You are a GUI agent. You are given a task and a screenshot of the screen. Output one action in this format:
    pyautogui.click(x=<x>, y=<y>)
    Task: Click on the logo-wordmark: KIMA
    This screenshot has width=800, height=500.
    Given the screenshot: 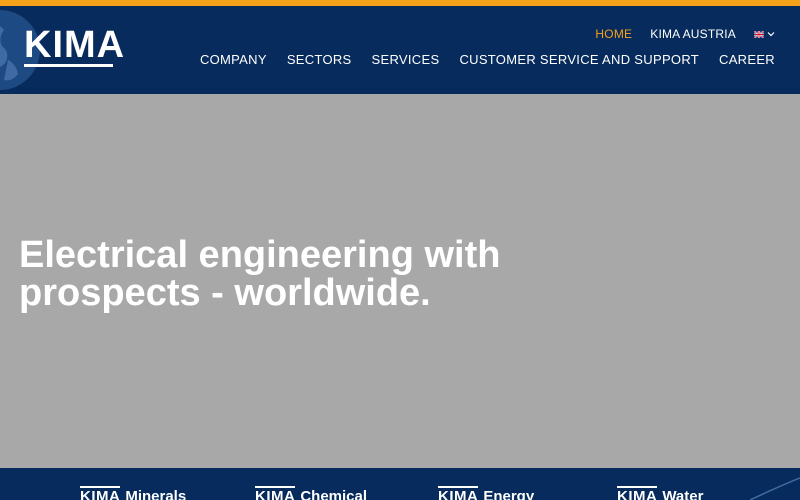 What is the action you would take?
    pyautogui.click(x=75, y=45)
    